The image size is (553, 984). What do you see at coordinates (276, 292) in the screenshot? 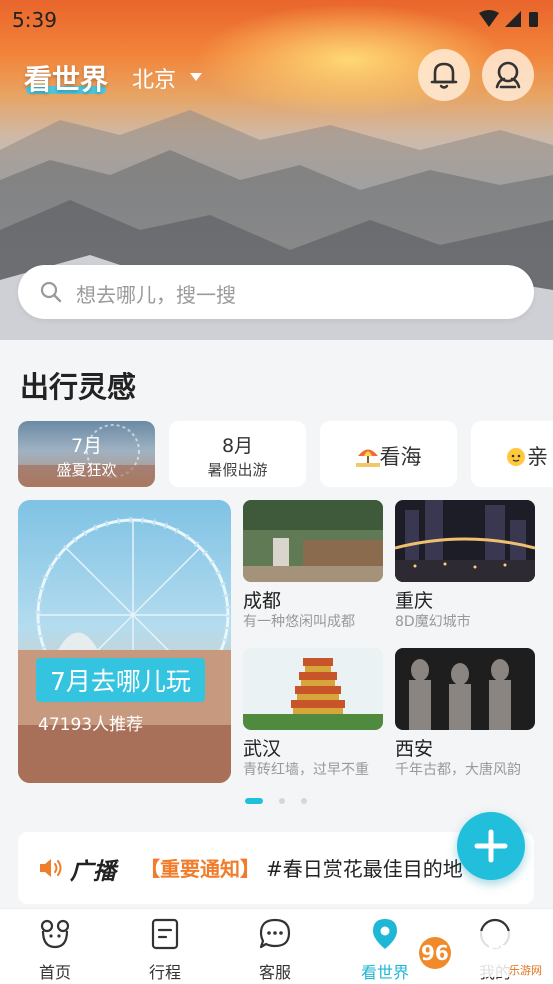
I see `search-input: 想去哪儿，搜一搜` at bounding box center [276, 292].